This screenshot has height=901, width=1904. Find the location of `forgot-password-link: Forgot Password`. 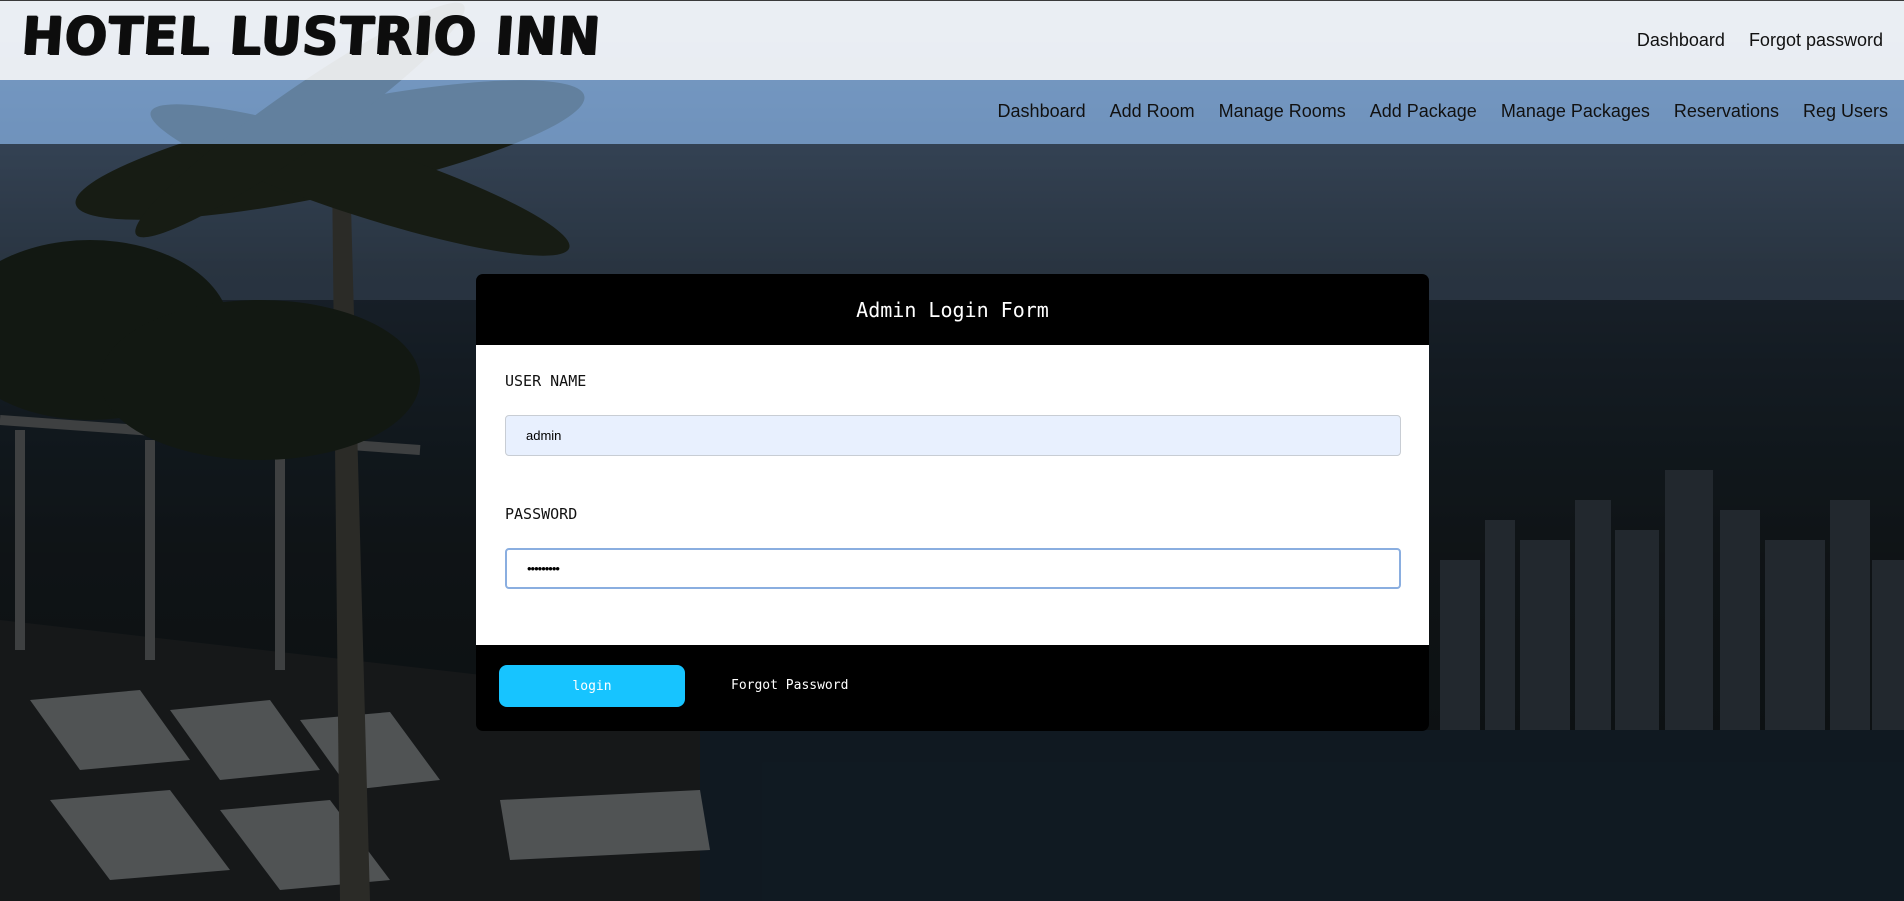

forgot-password-link: Forgot Password is located at coordinates (789, 685).